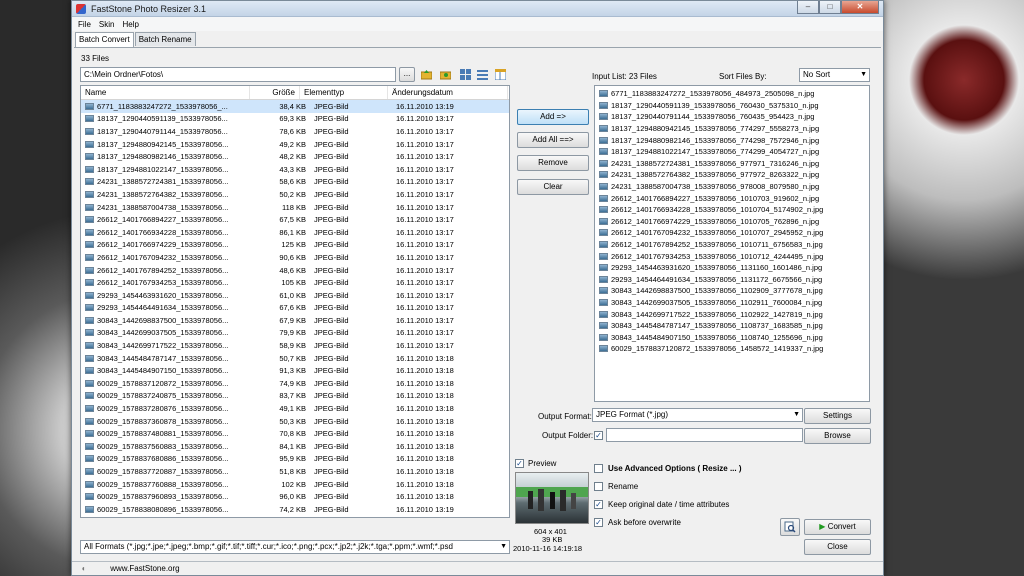  I want to click on minimize-button: –, so click(808, 7).